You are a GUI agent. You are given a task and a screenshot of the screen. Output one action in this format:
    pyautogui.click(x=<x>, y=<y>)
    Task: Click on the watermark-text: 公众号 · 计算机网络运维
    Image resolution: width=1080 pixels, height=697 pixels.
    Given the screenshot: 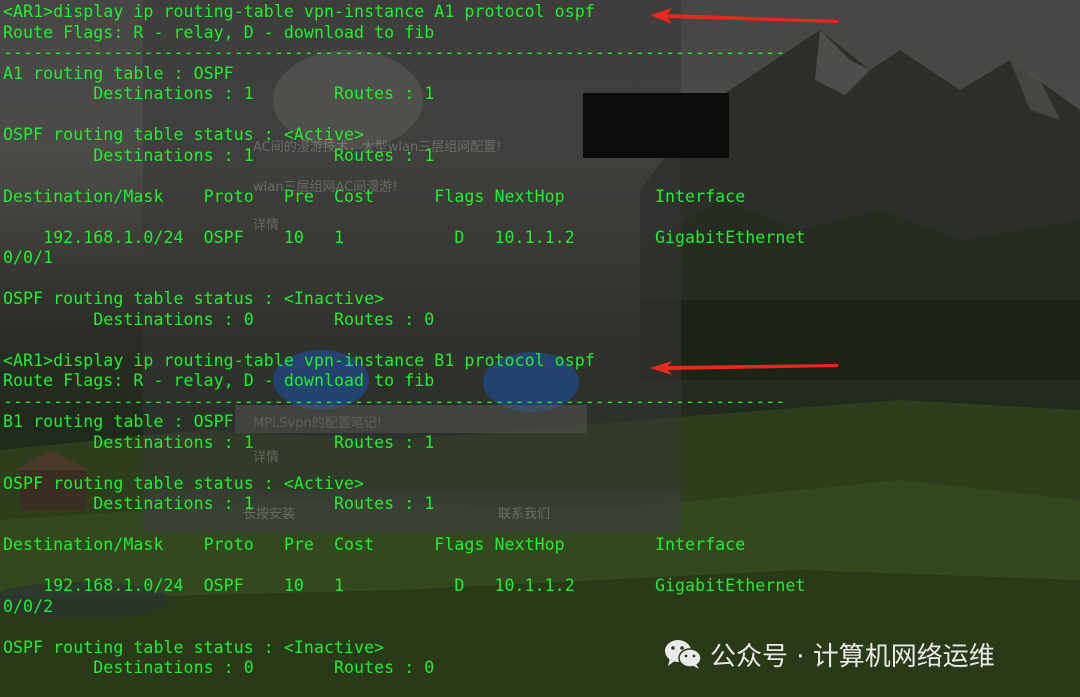 What is the action you would take?
    pyautogui.click(x=852, y=656)
    